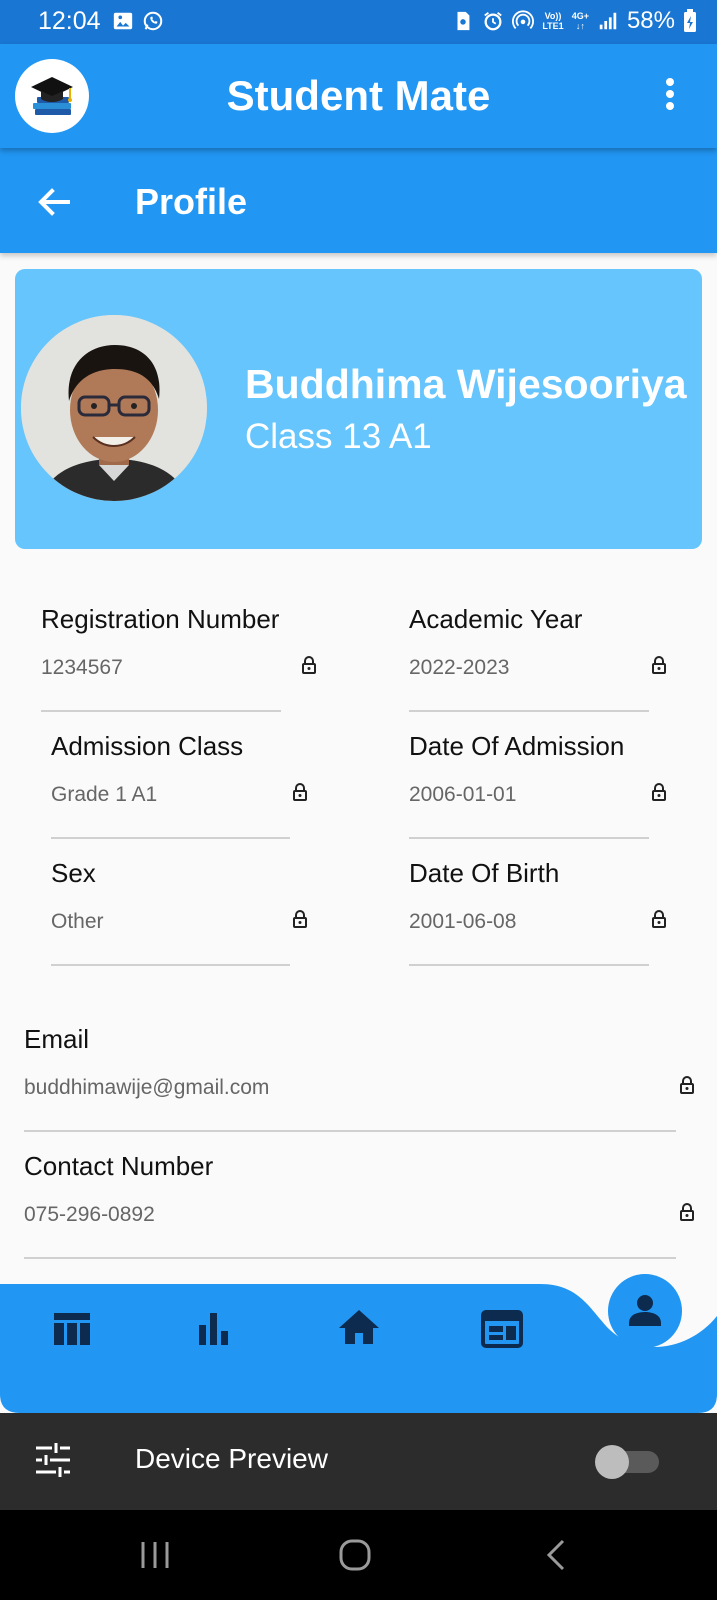 This screenshot has width=717, height=1600. I want to click on signal-icon, so click(608, 21).